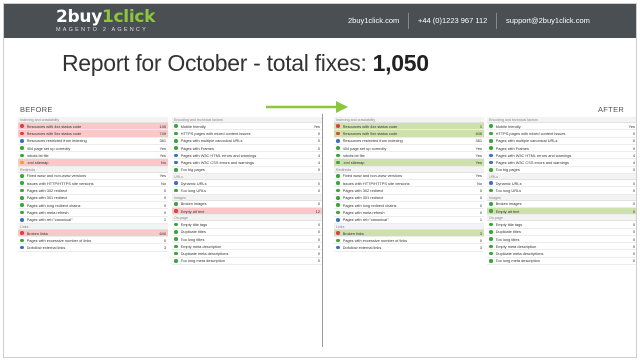  I want to click on row-value: 1, so click(480, 126).